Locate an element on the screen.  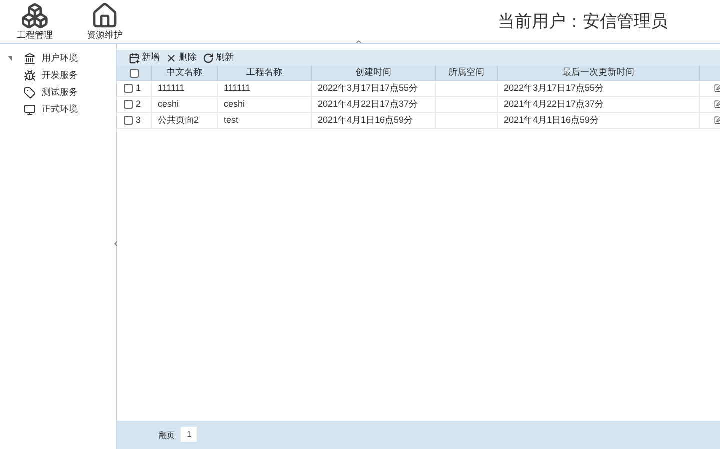
page-field: 1 is located at coordinates (189, 434).